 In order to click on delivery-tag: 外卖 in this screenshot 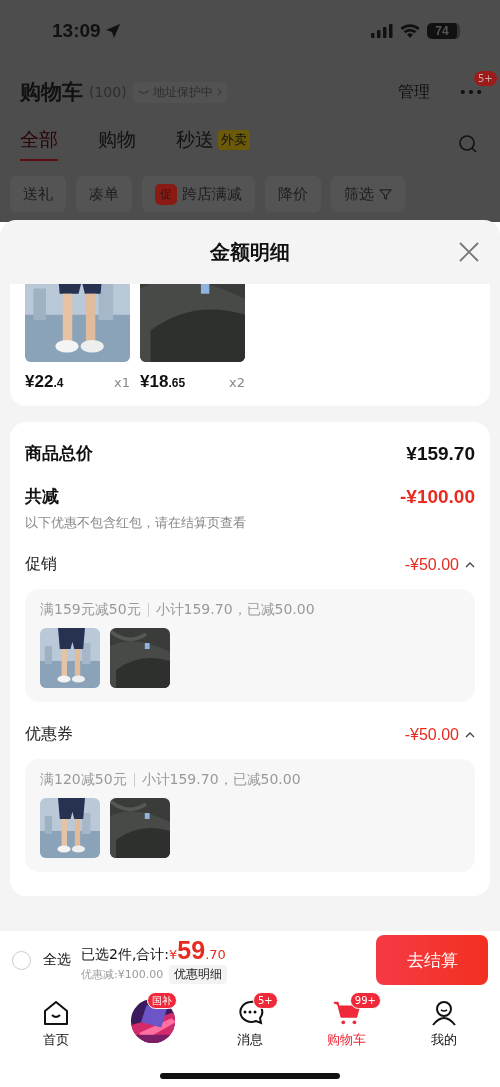, I will do `click(234, 140)`.